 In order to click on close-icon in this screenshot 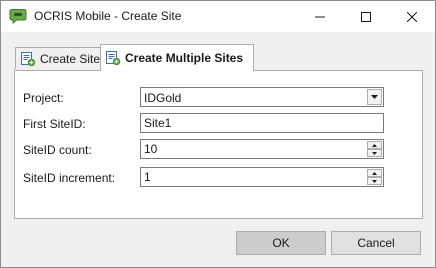, I will do `click(412, 16)`.